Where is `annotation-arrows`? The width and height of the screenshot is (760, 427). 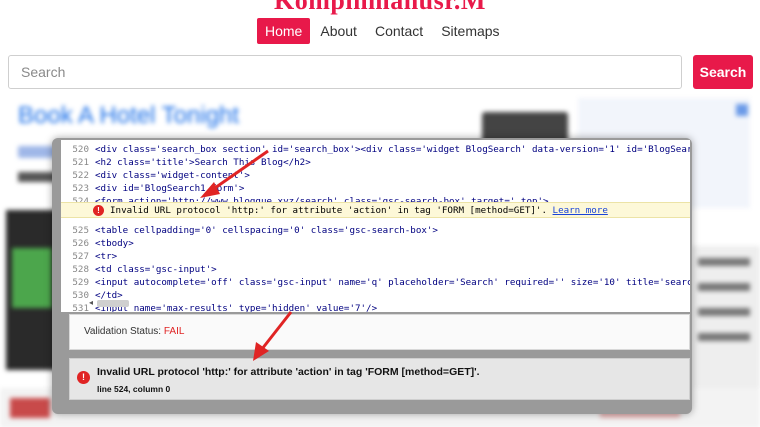 annotation-arrows is located at coordinates (246, 255).